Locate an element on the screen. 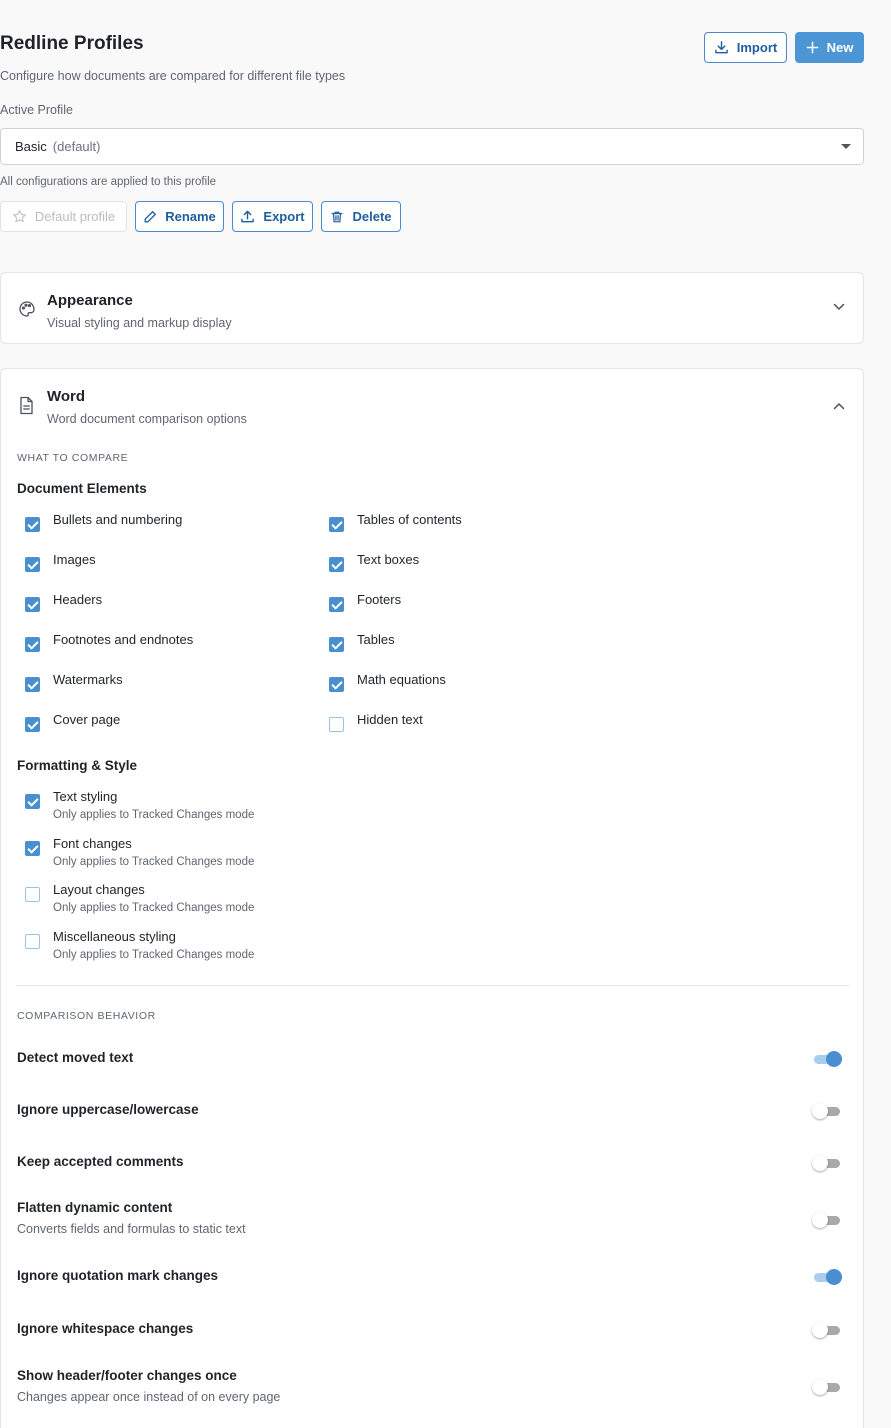 The image size is (891, 1428). element-checkbox-label: Tables of contents is located at coordinates (409, 519).